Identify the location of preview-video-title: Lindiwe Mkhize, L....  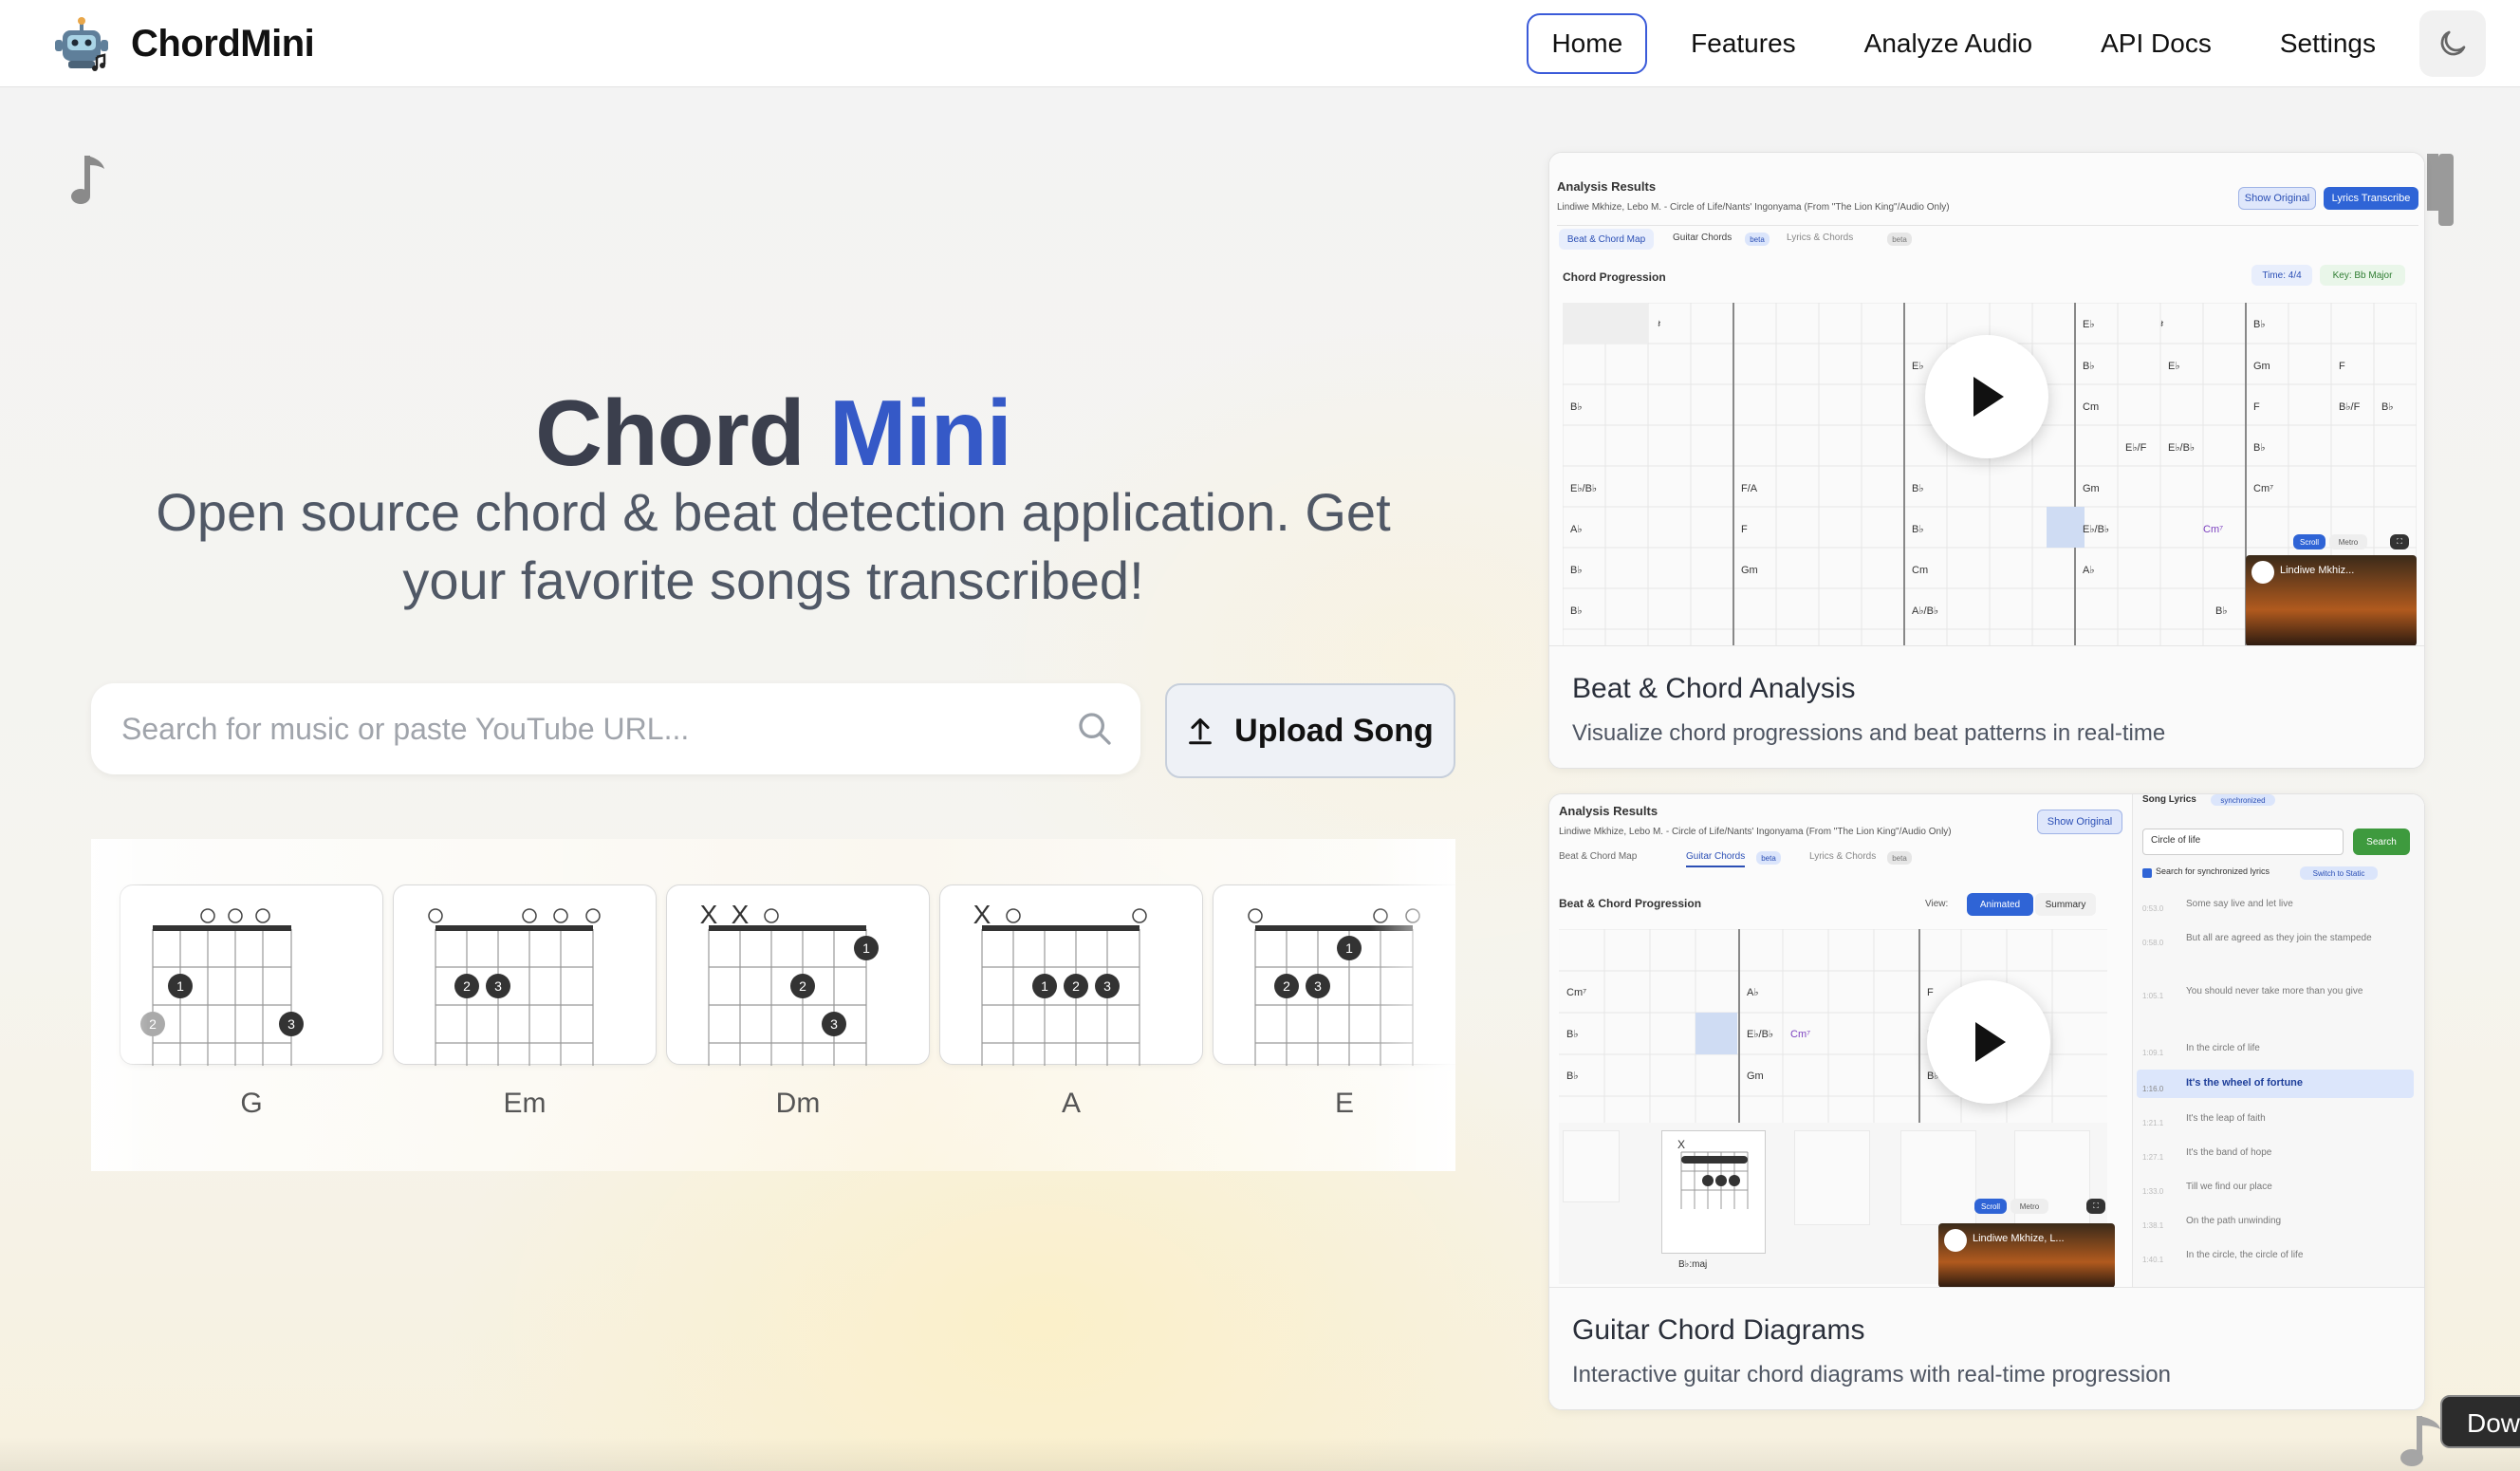
(2019, 1238).